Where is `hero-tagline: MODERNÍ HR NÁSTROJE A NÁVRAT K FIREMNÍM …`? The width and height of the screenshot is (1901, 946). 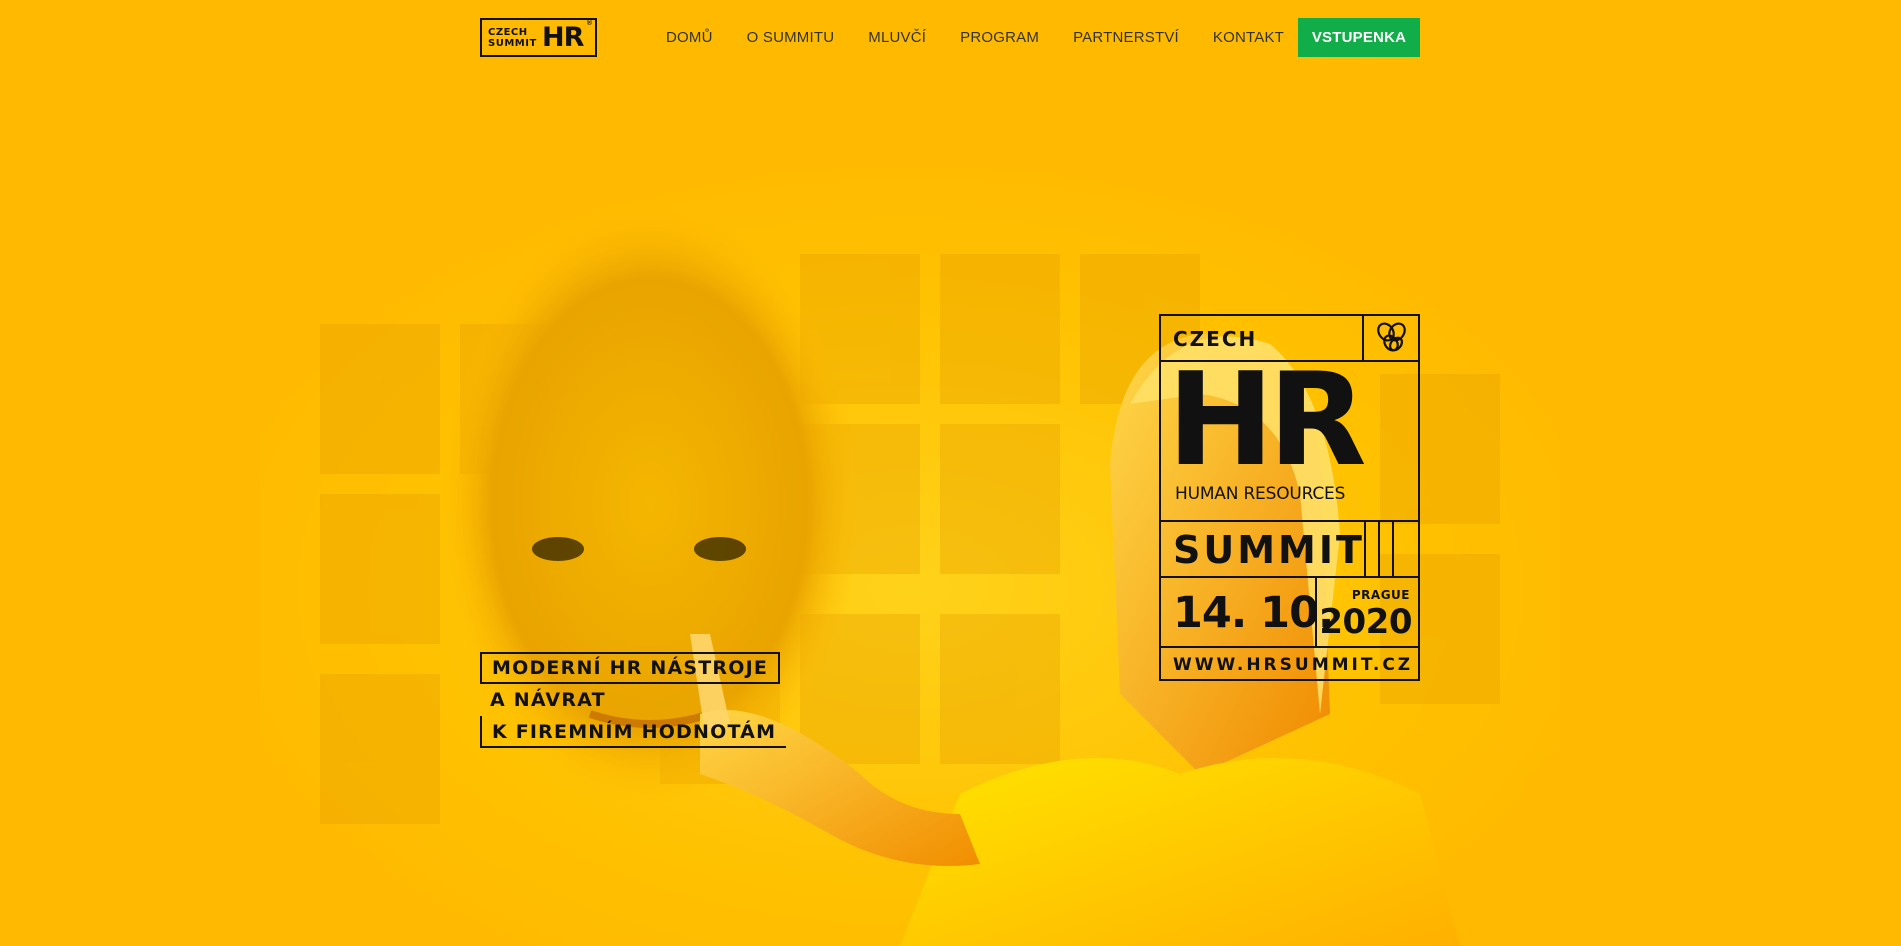
hero-tagline: MODERNÍ HR NÁSTROJE A NÁVRAT K FIREMNÍM … is located at coordinates (633, 700).